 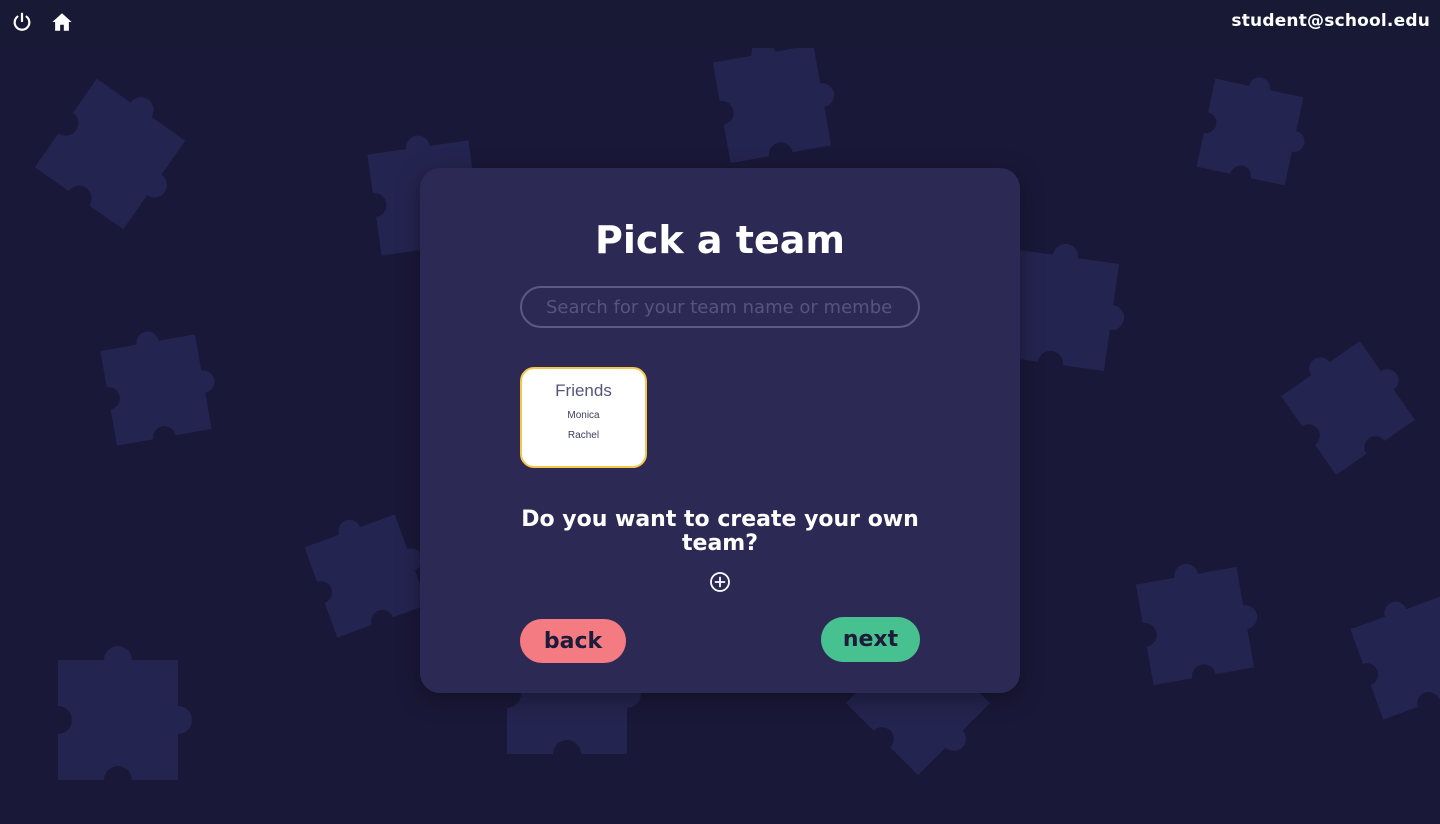 I want to click on top-bar: student@school.edu, so click(x=720, y=24).